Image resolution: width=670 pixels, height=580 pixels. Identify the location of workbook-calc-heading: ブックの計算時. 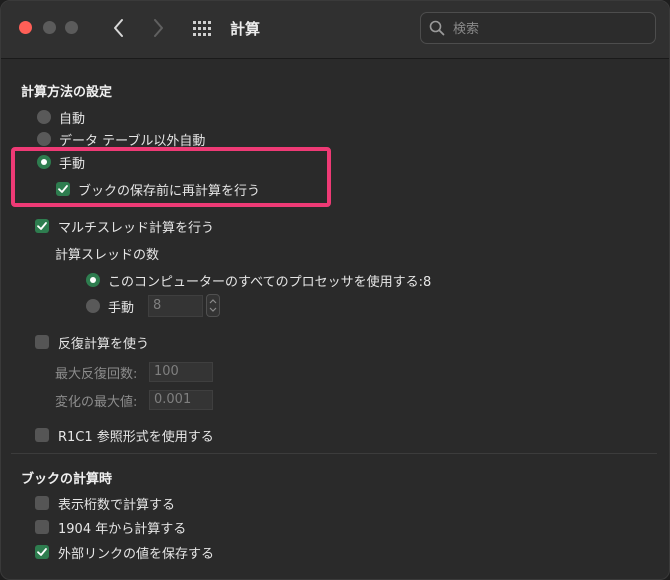
(67, 479).